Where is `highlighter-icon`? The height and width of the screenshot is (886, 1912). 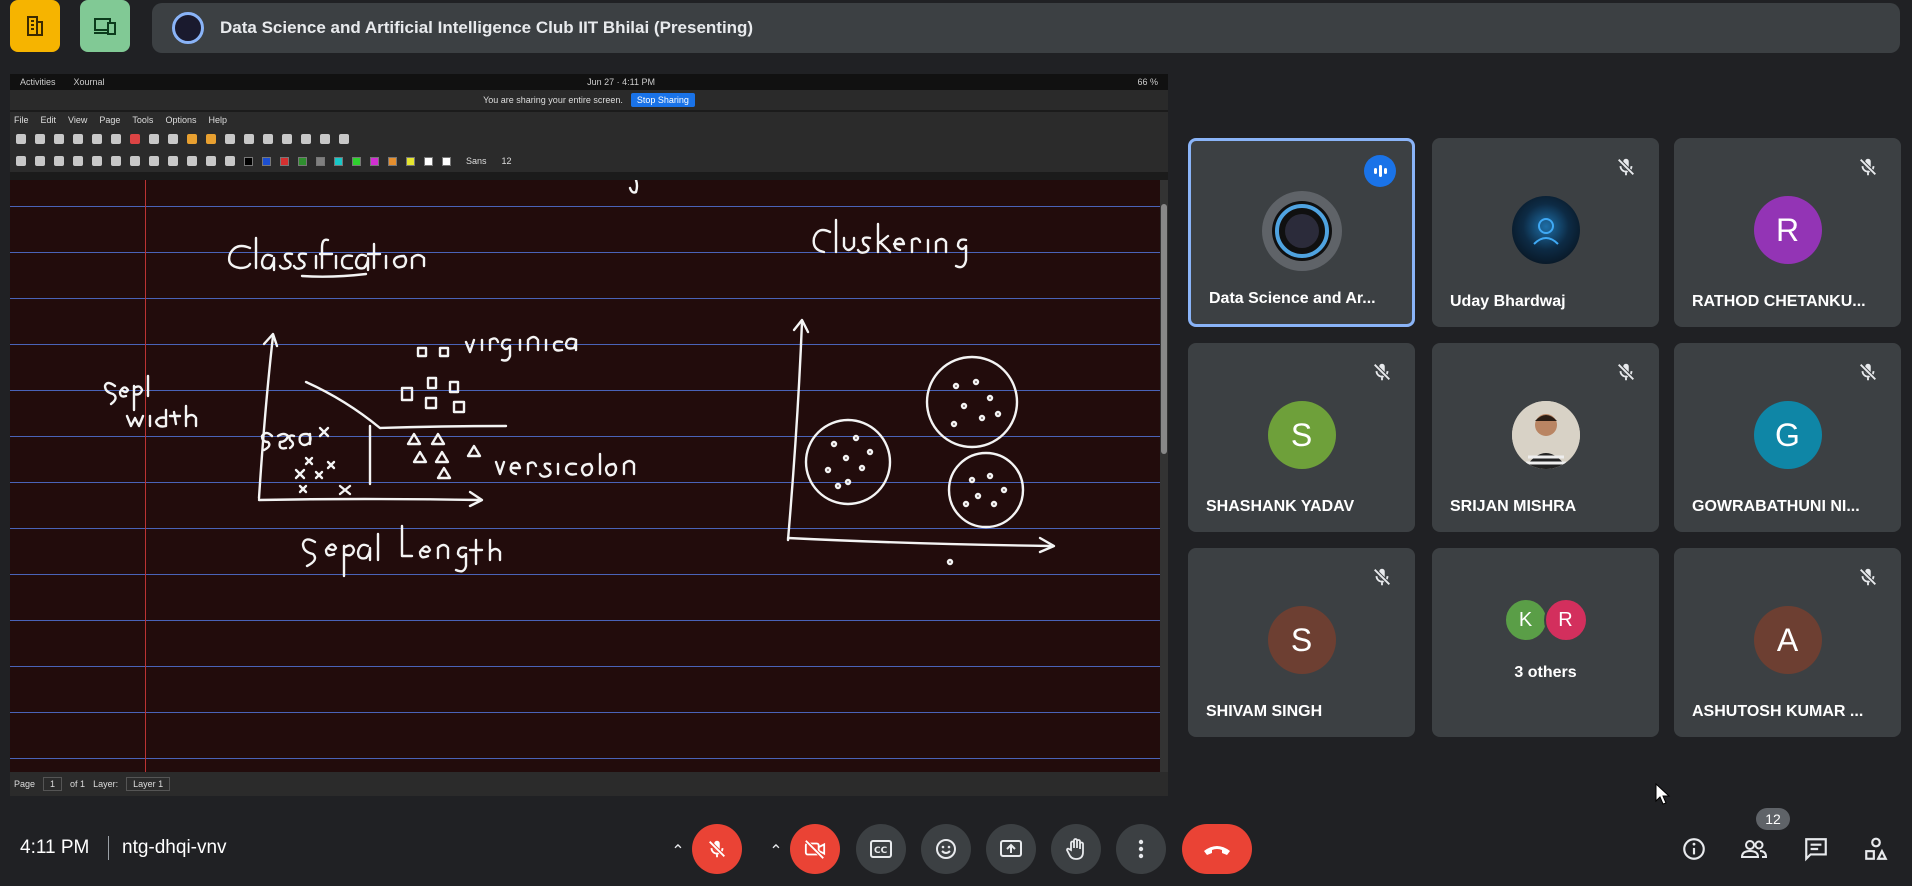
highlighter-icon is located at coordinates (59, 161).